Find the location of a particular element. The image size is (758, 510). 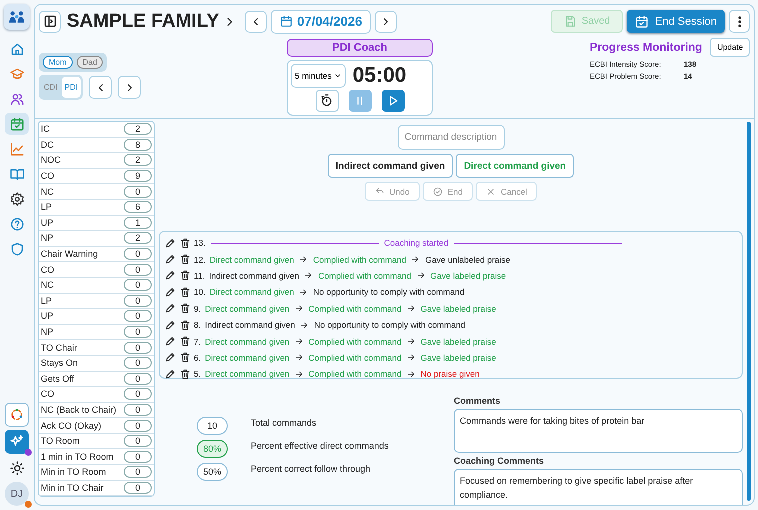

user-avatar: DJ is located at coordinates (17, 494).